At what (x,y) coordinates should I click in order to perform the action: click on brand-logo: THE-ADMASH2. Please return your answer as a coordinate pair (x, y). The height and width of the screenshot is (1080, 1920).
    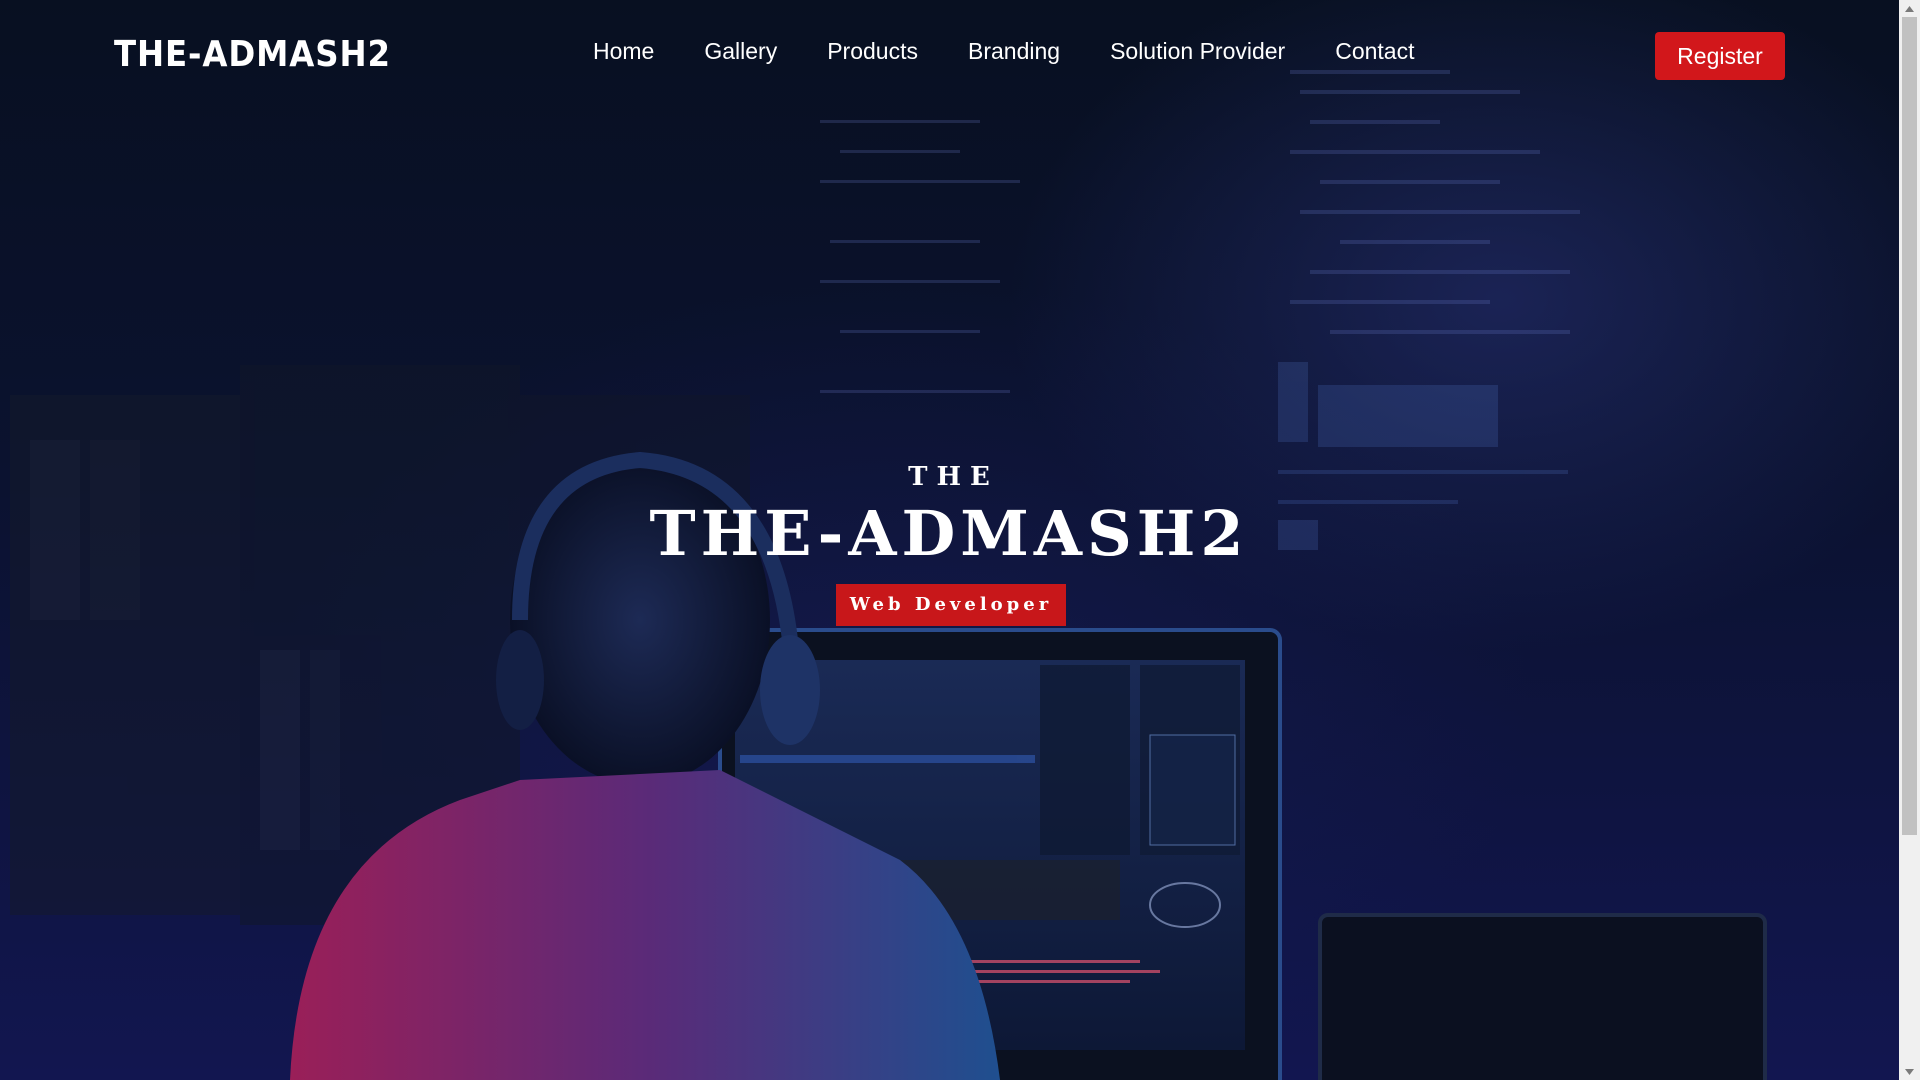
    Looking at the image, I should click on (252, 54).